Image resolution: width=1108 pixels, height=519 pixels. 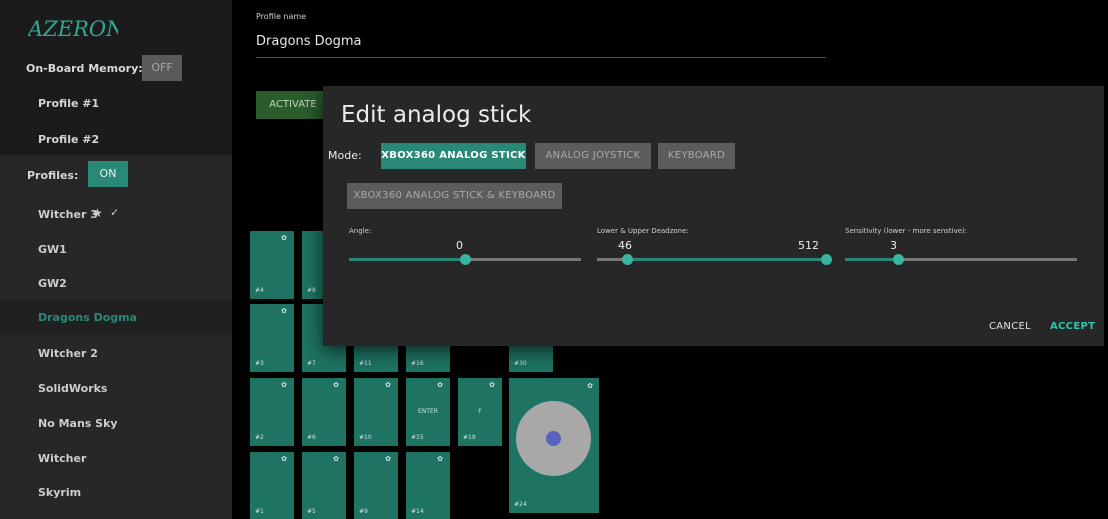 I want to click on profile-item-label: No Mans Sky, so click(x=78, y=423).